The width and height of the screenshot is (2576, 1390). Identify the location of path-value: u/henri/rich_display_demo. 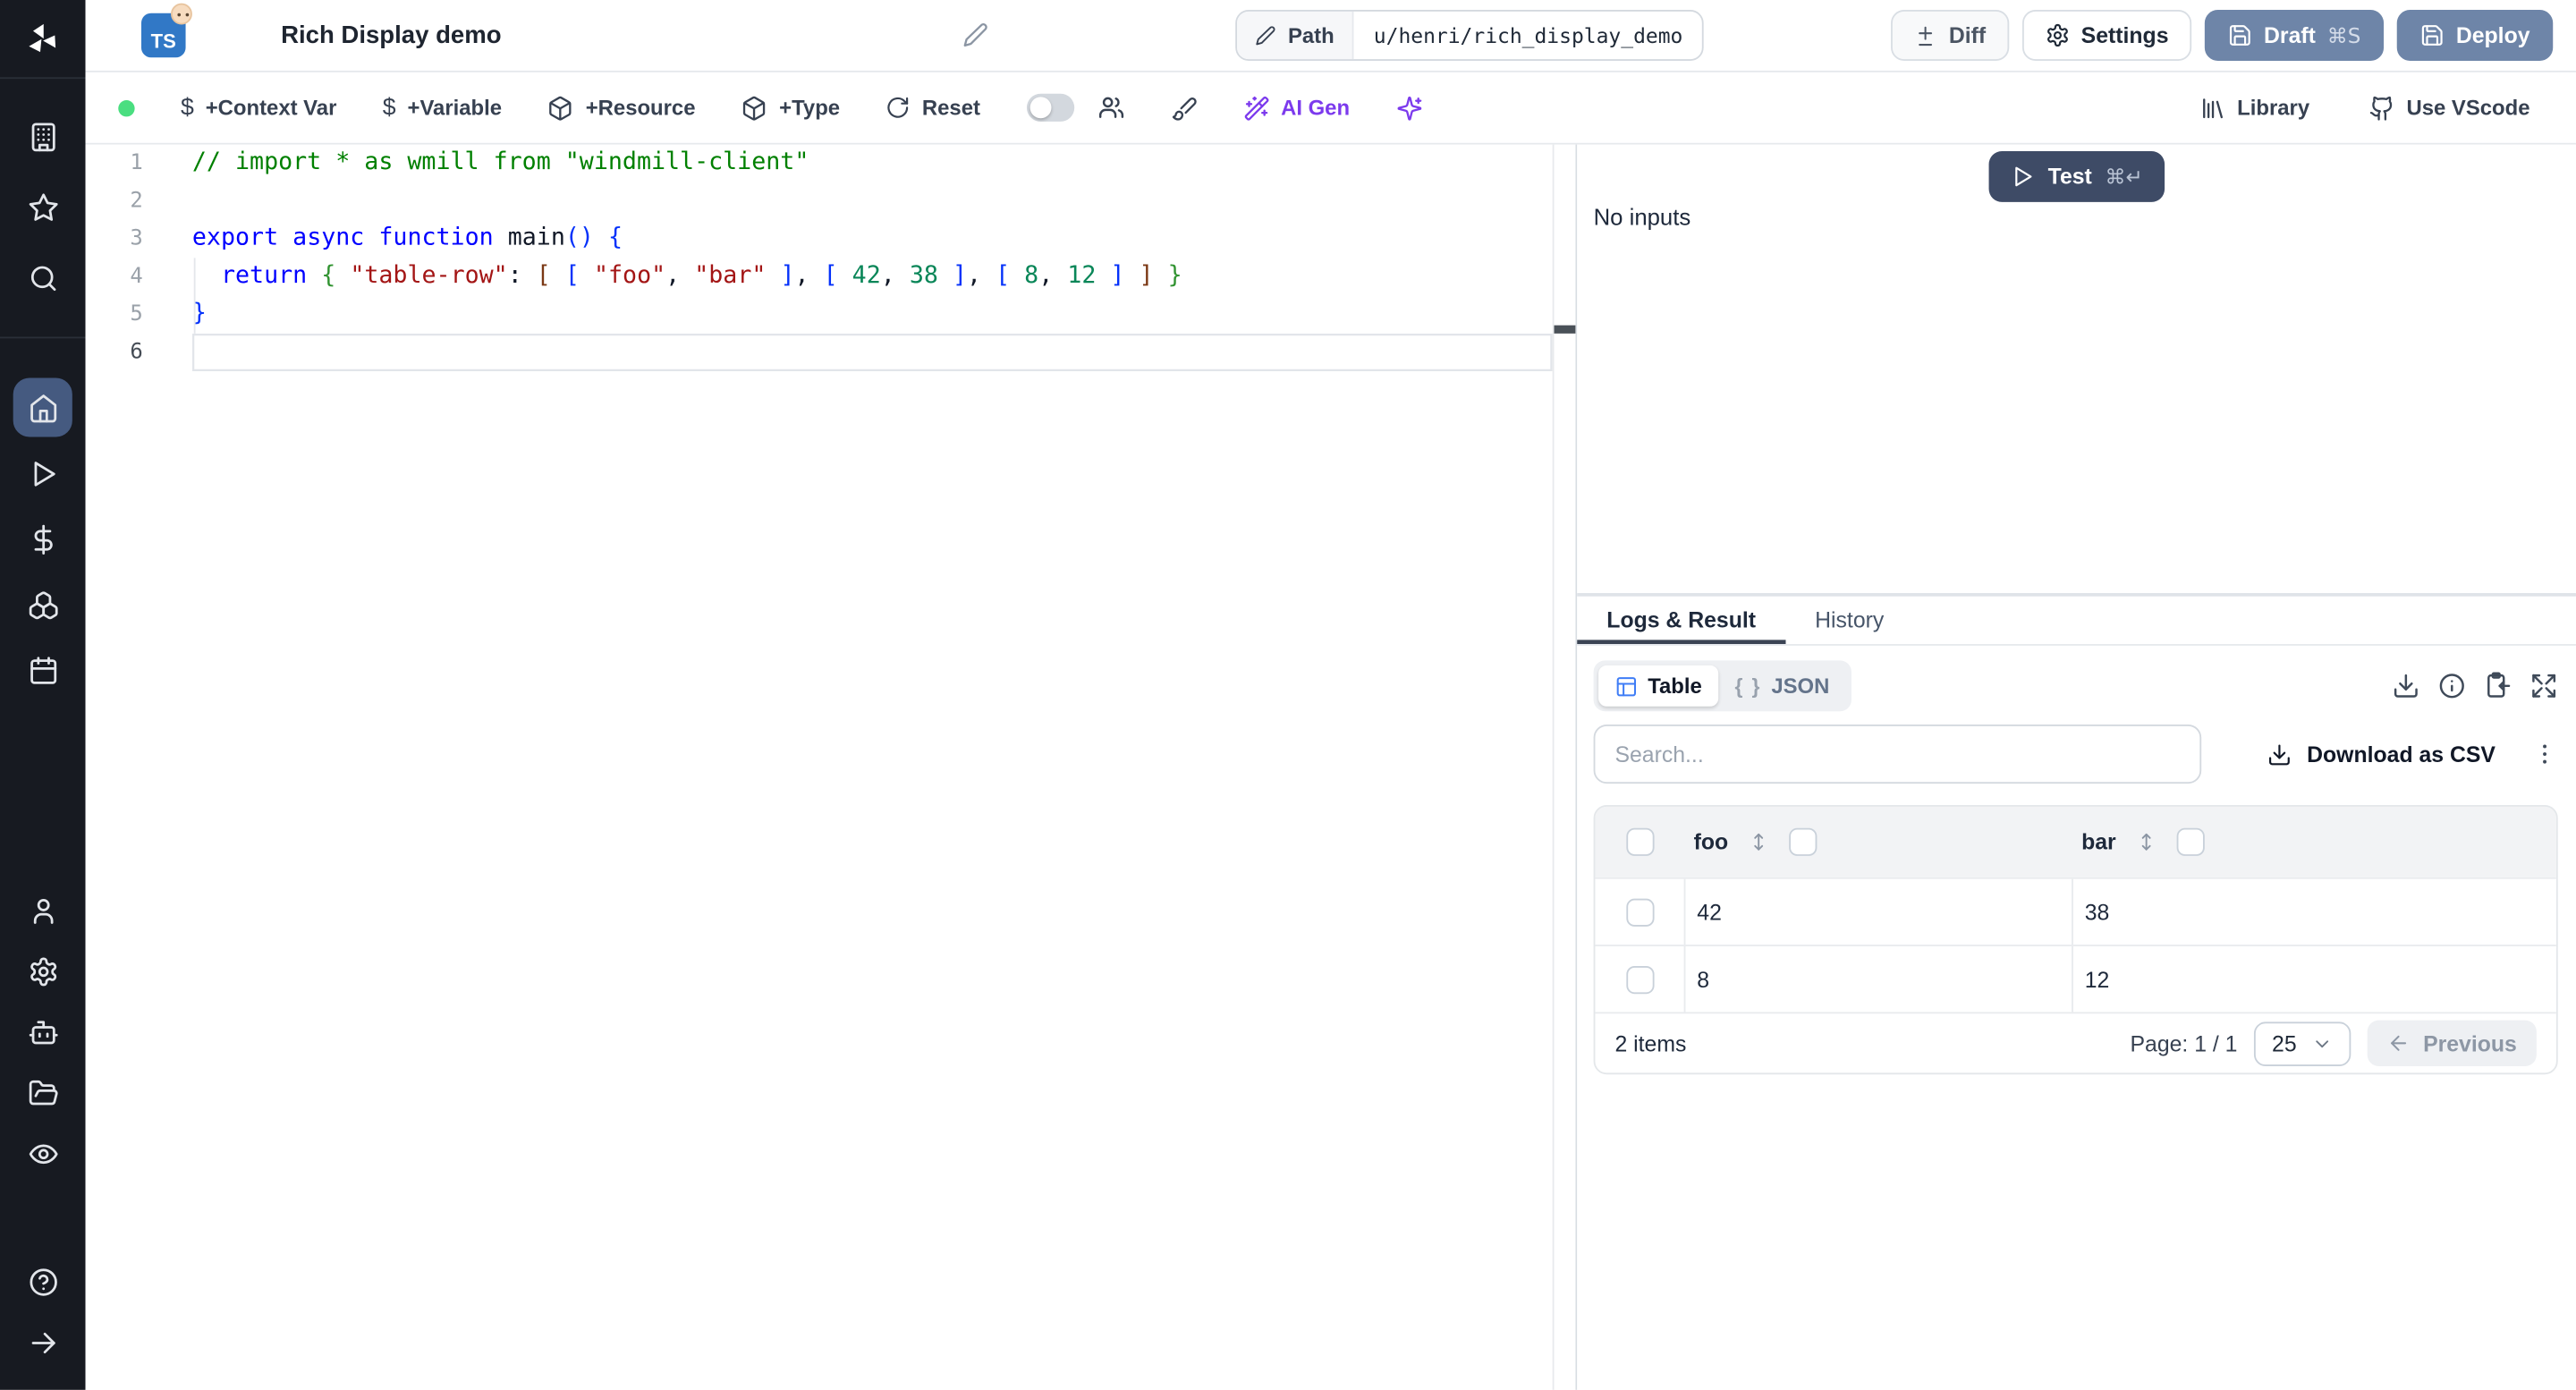
(1528, 35).